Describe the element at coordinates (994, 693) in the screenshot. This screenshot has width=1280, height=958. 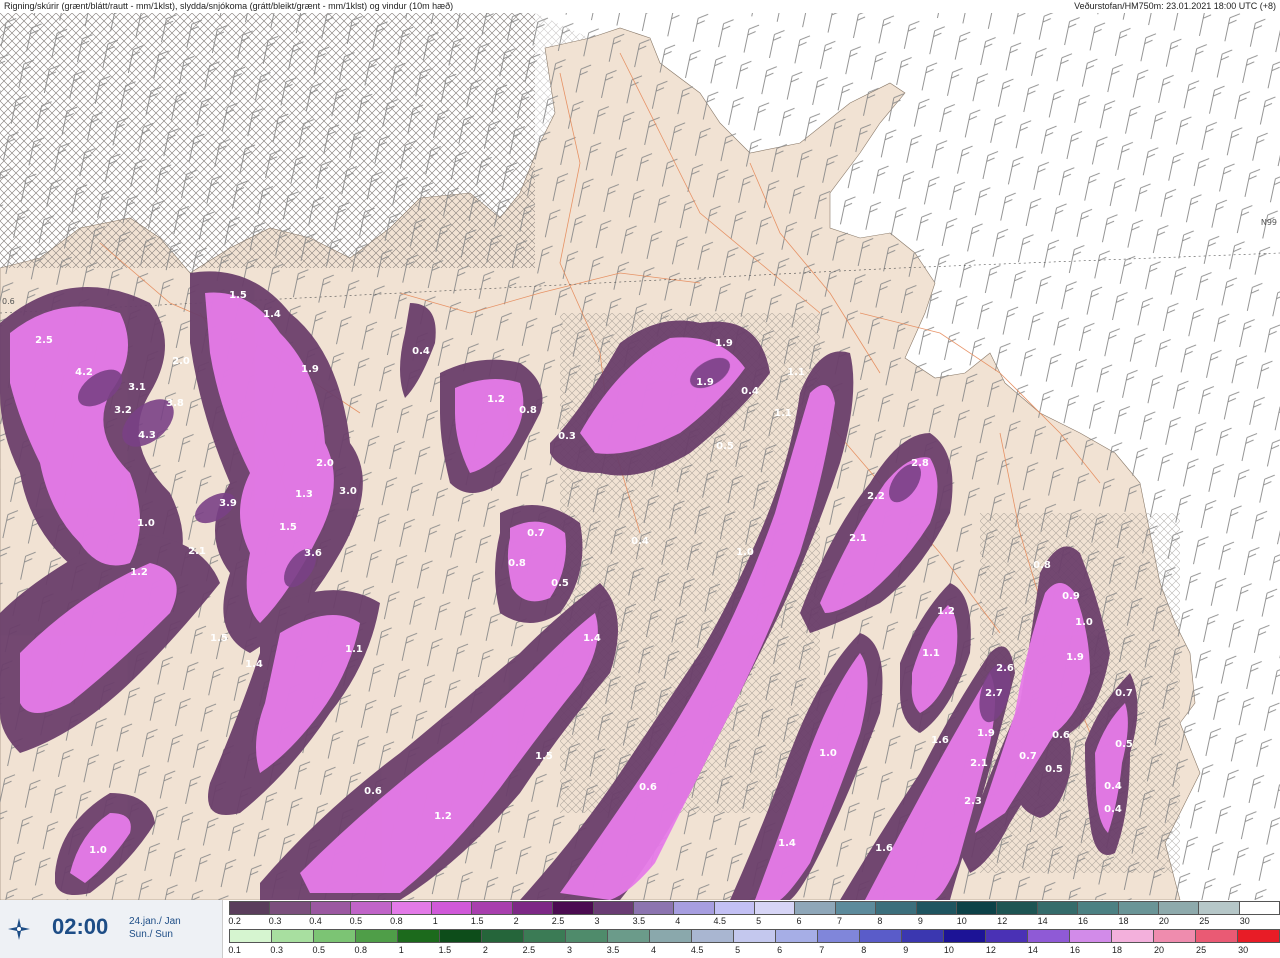
I see `precip-value-label: 2.7` at that location.